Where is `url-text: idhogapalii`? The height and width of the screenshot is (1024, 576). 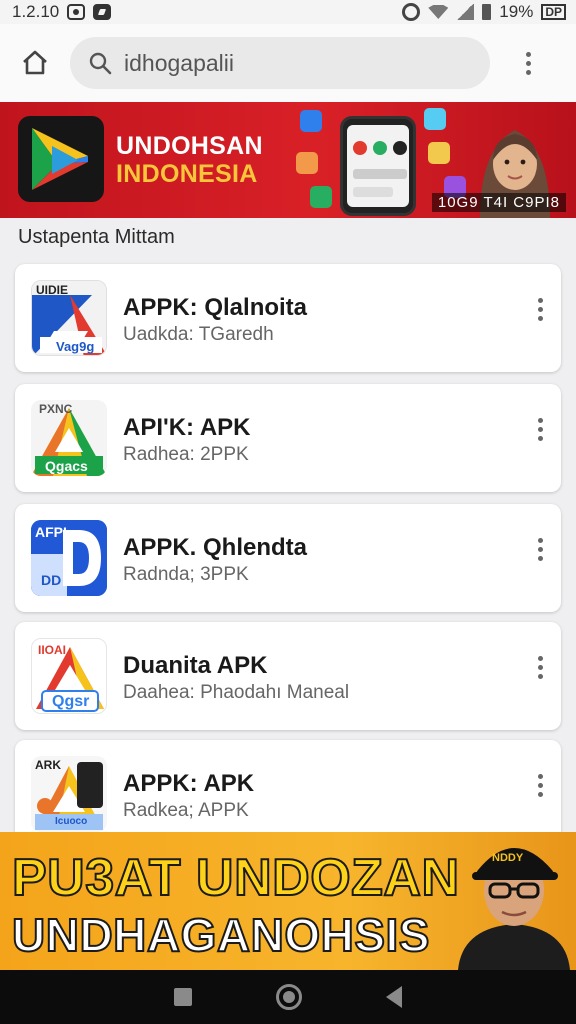 url-text: idhogapalii is located at coordinates (179, 62).